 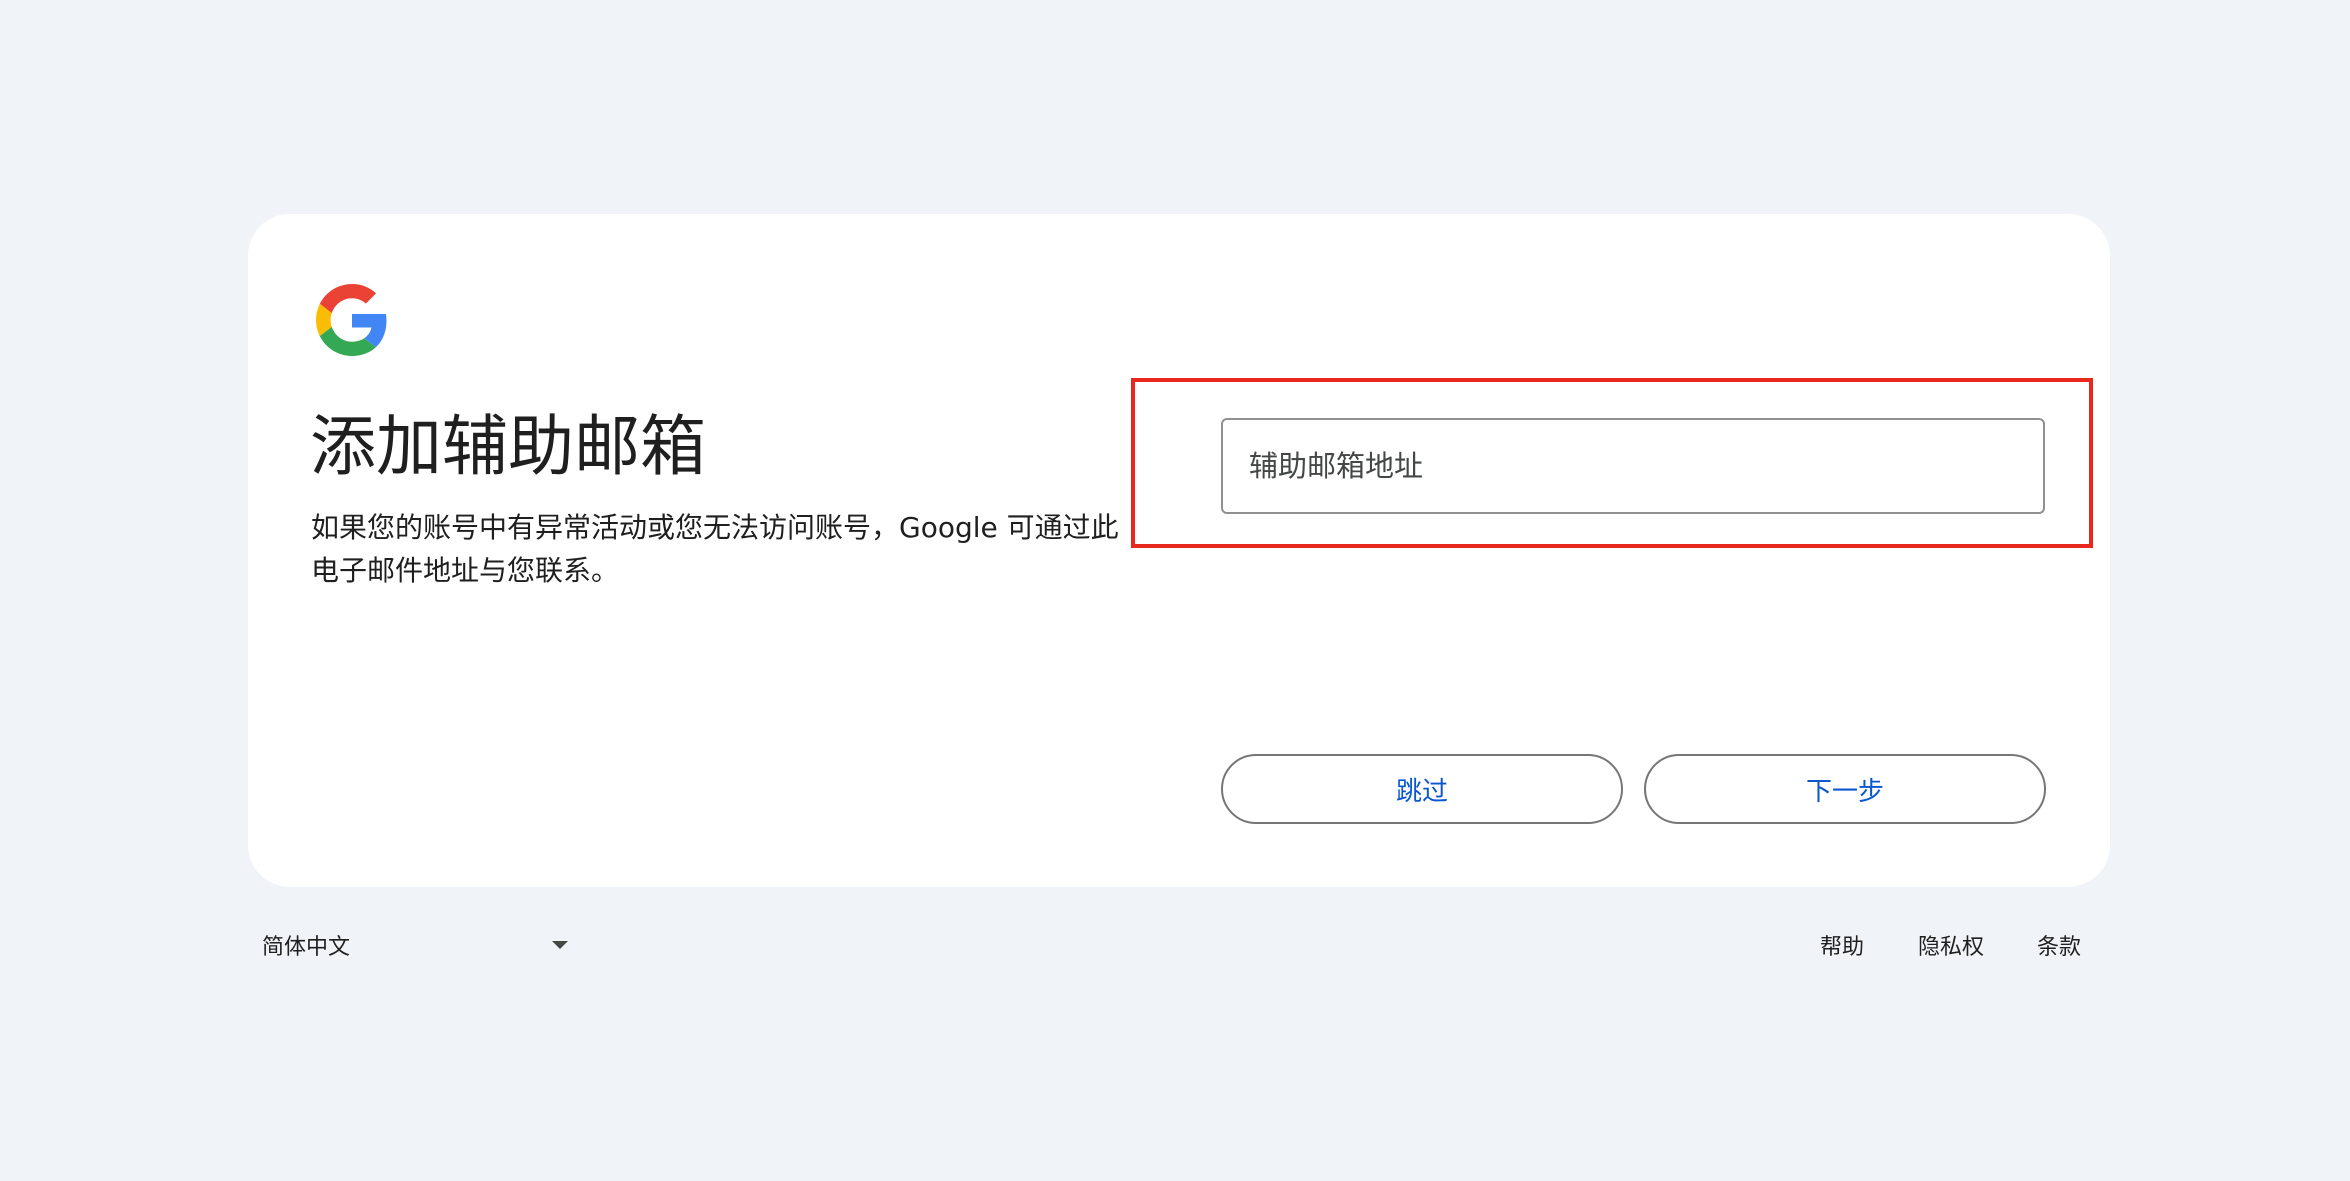 I want to click on skip-button: 跳过, so click(x=1422, y=789).